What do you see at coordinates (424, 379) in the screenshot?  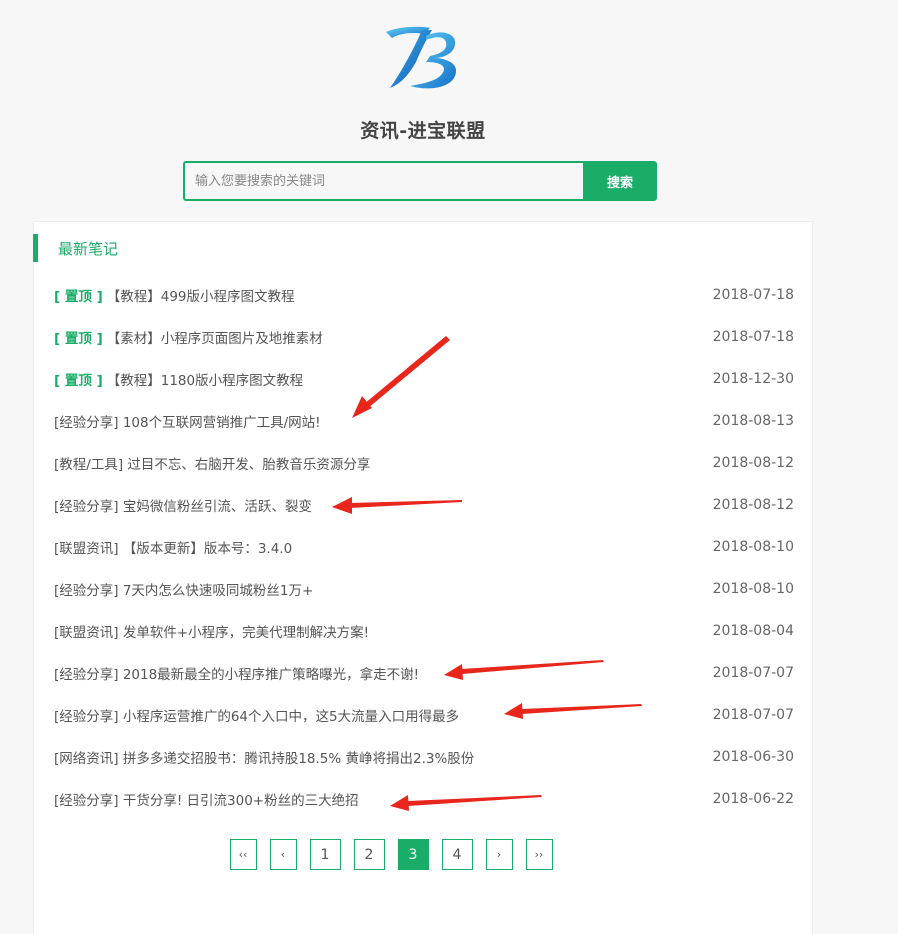 I see `note-row: [ 置顶 ] 【教程】1180版小程序图文教程 2018-12-30` at bounding box center [424, 379].